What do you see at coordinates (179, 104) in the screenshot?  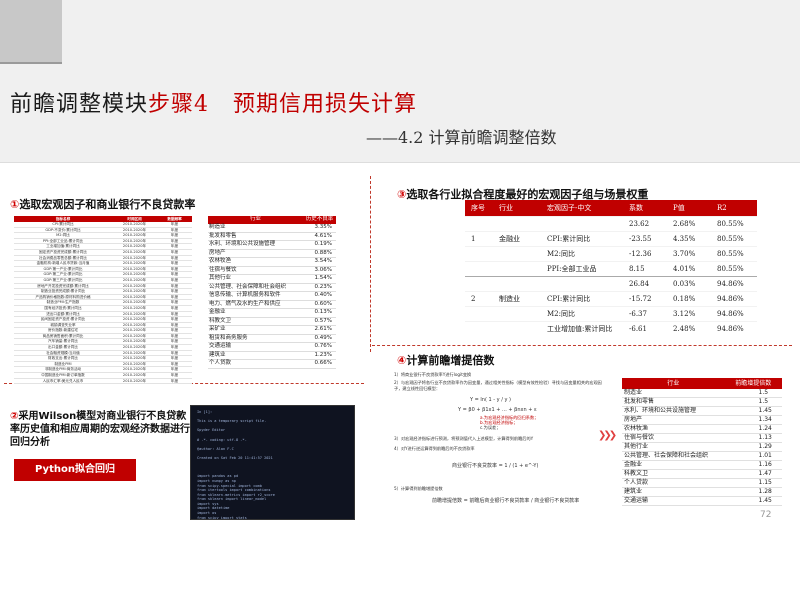 I see `title-step: 步骤4` at bounding box center [179, 104].